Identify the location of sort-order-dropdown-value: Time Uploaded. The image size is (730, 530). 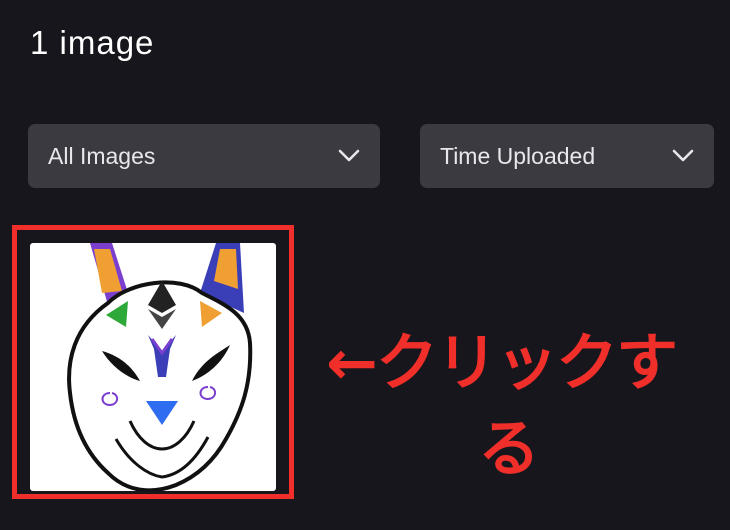
(518, 155).